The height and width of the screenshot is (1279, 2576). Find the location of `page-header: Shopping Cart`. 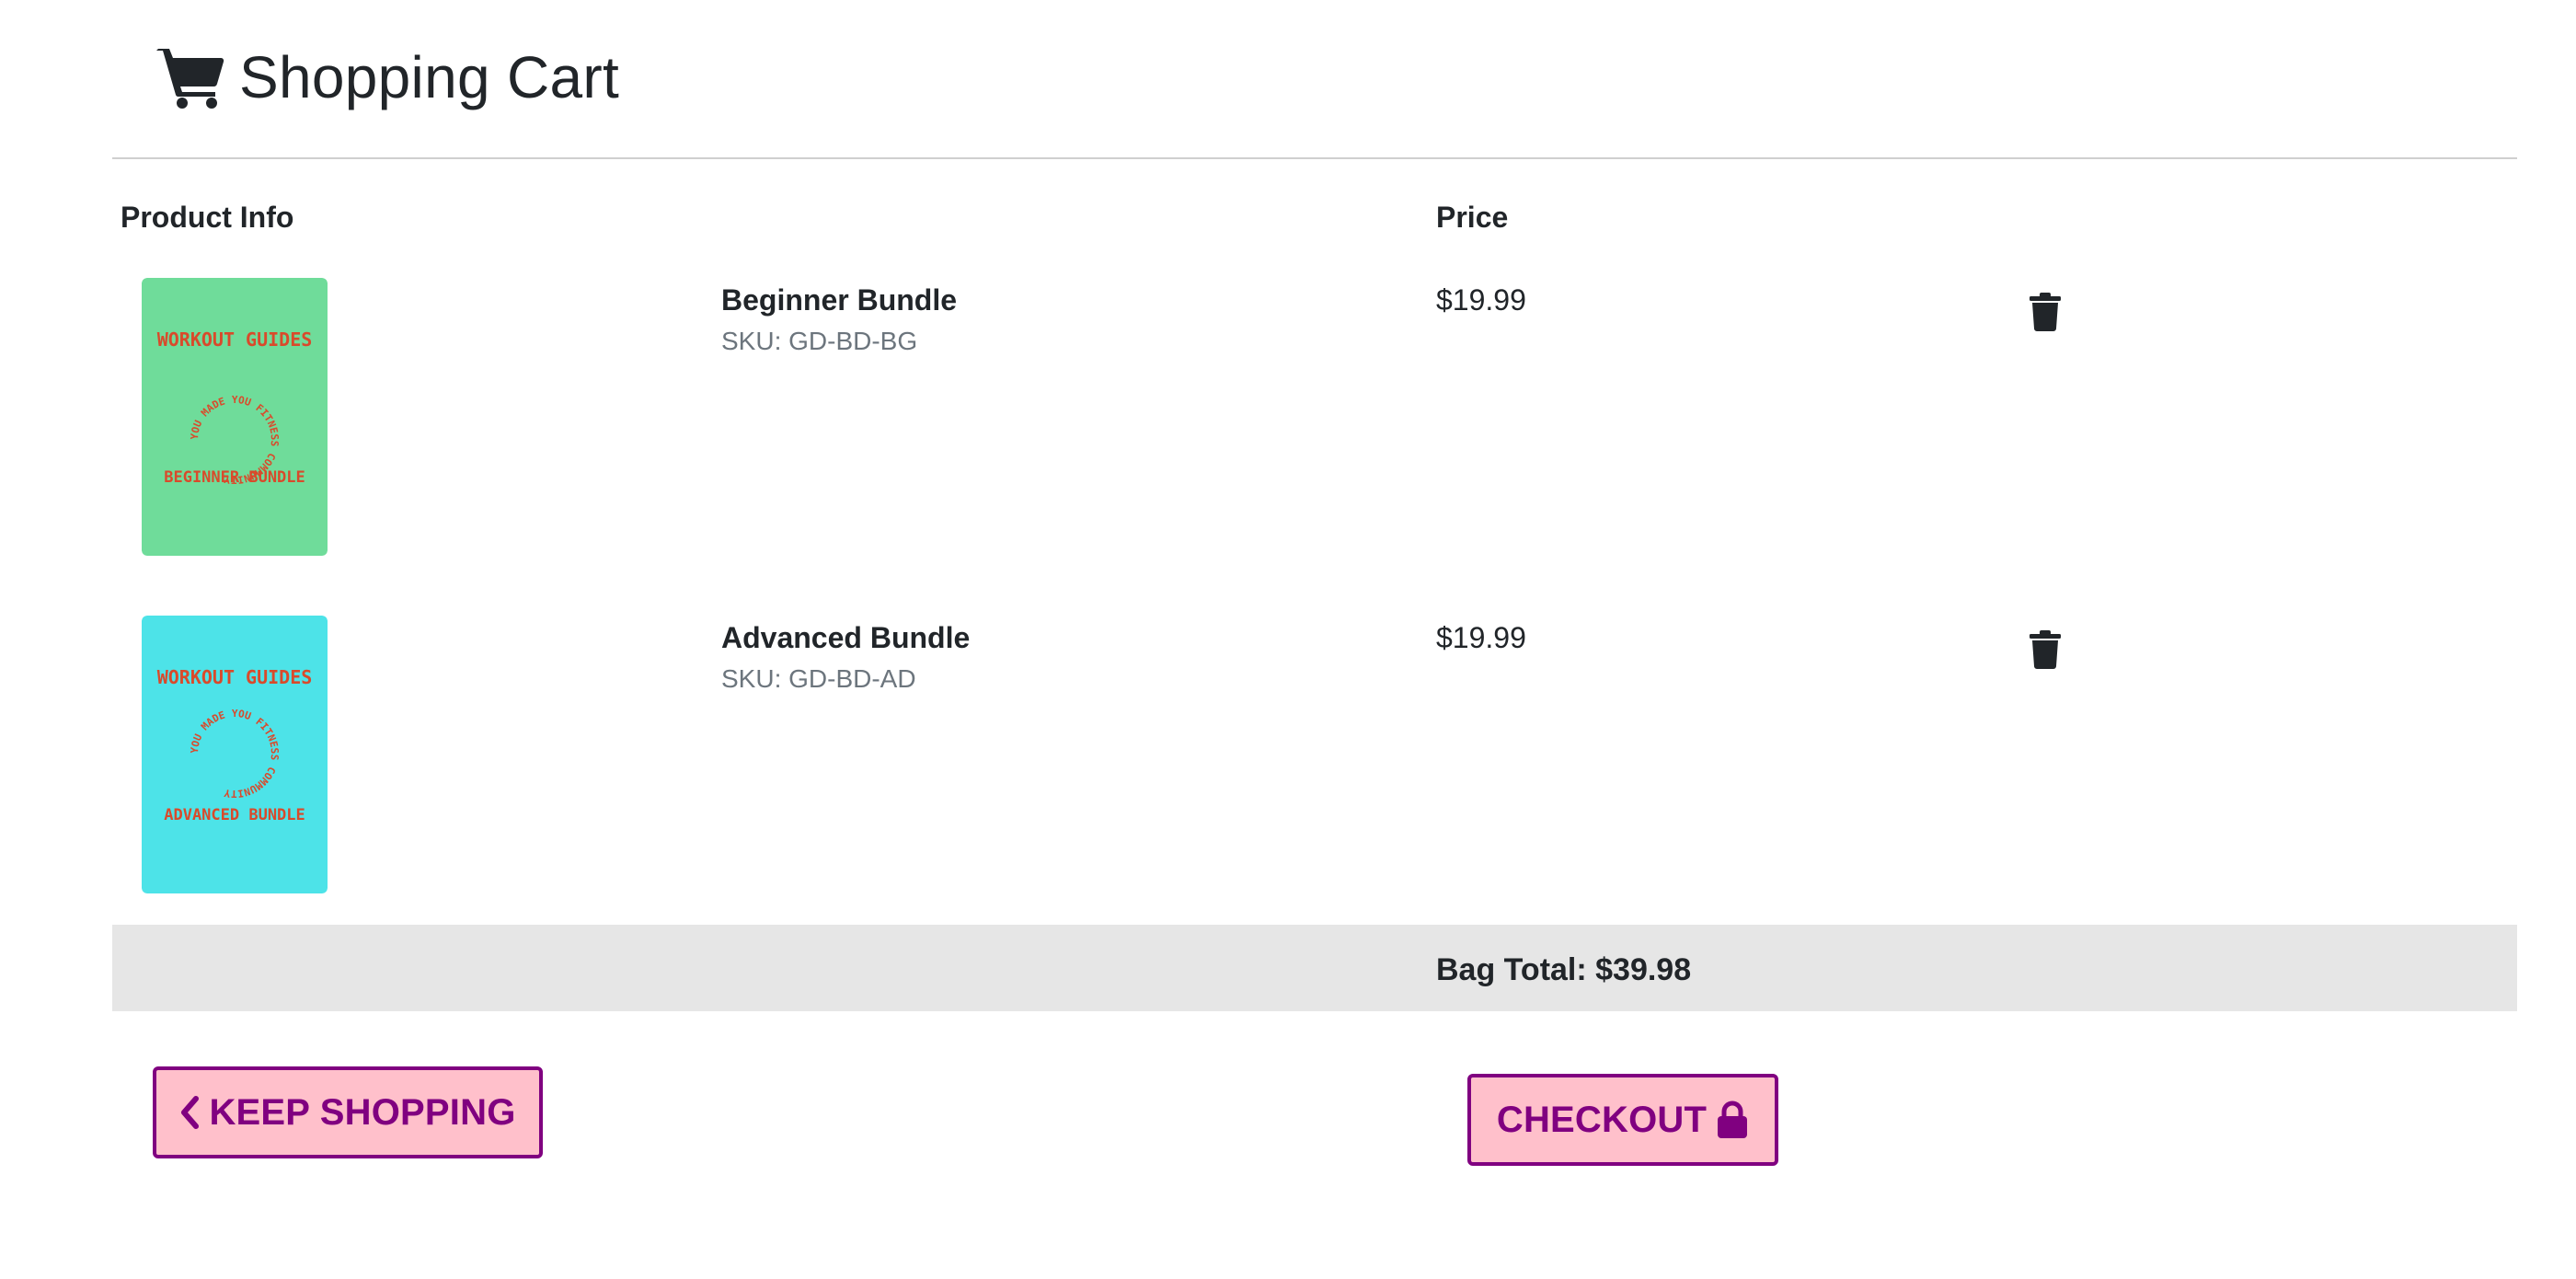

page-header: Shopping Cart is located at coordinates (387, 77).